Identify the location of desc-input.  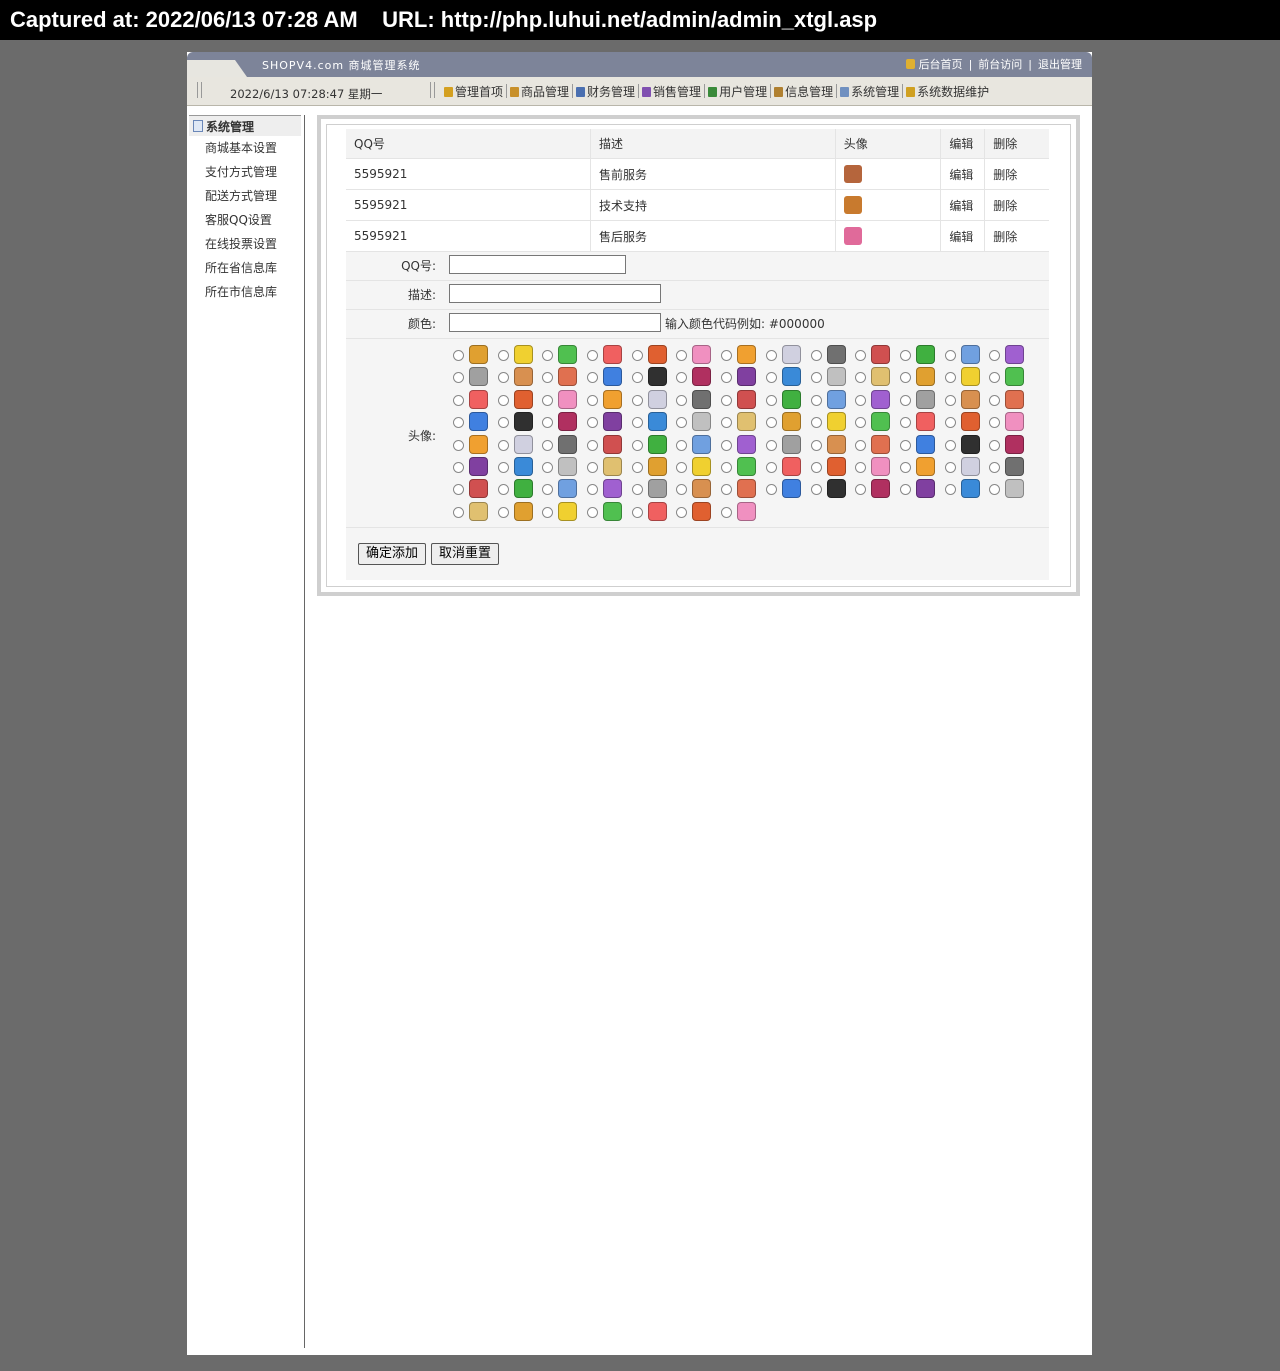
(555, 293).